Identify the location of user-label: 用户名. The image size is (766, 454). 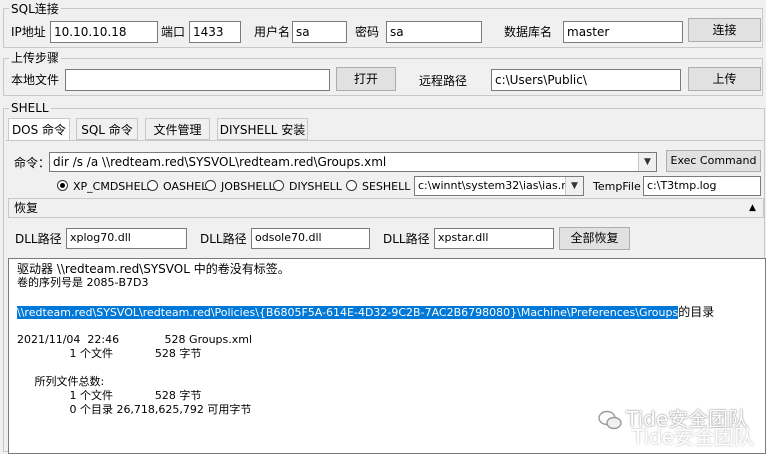
(272, 32).